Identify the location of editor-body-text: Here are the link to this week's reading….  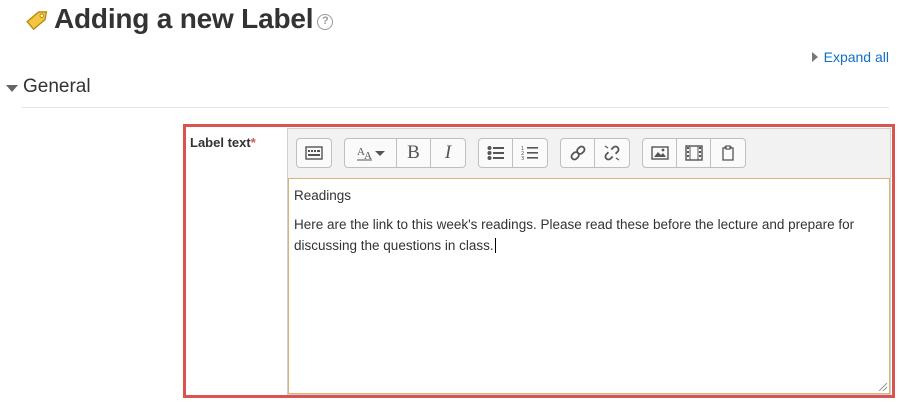
(574, 235).